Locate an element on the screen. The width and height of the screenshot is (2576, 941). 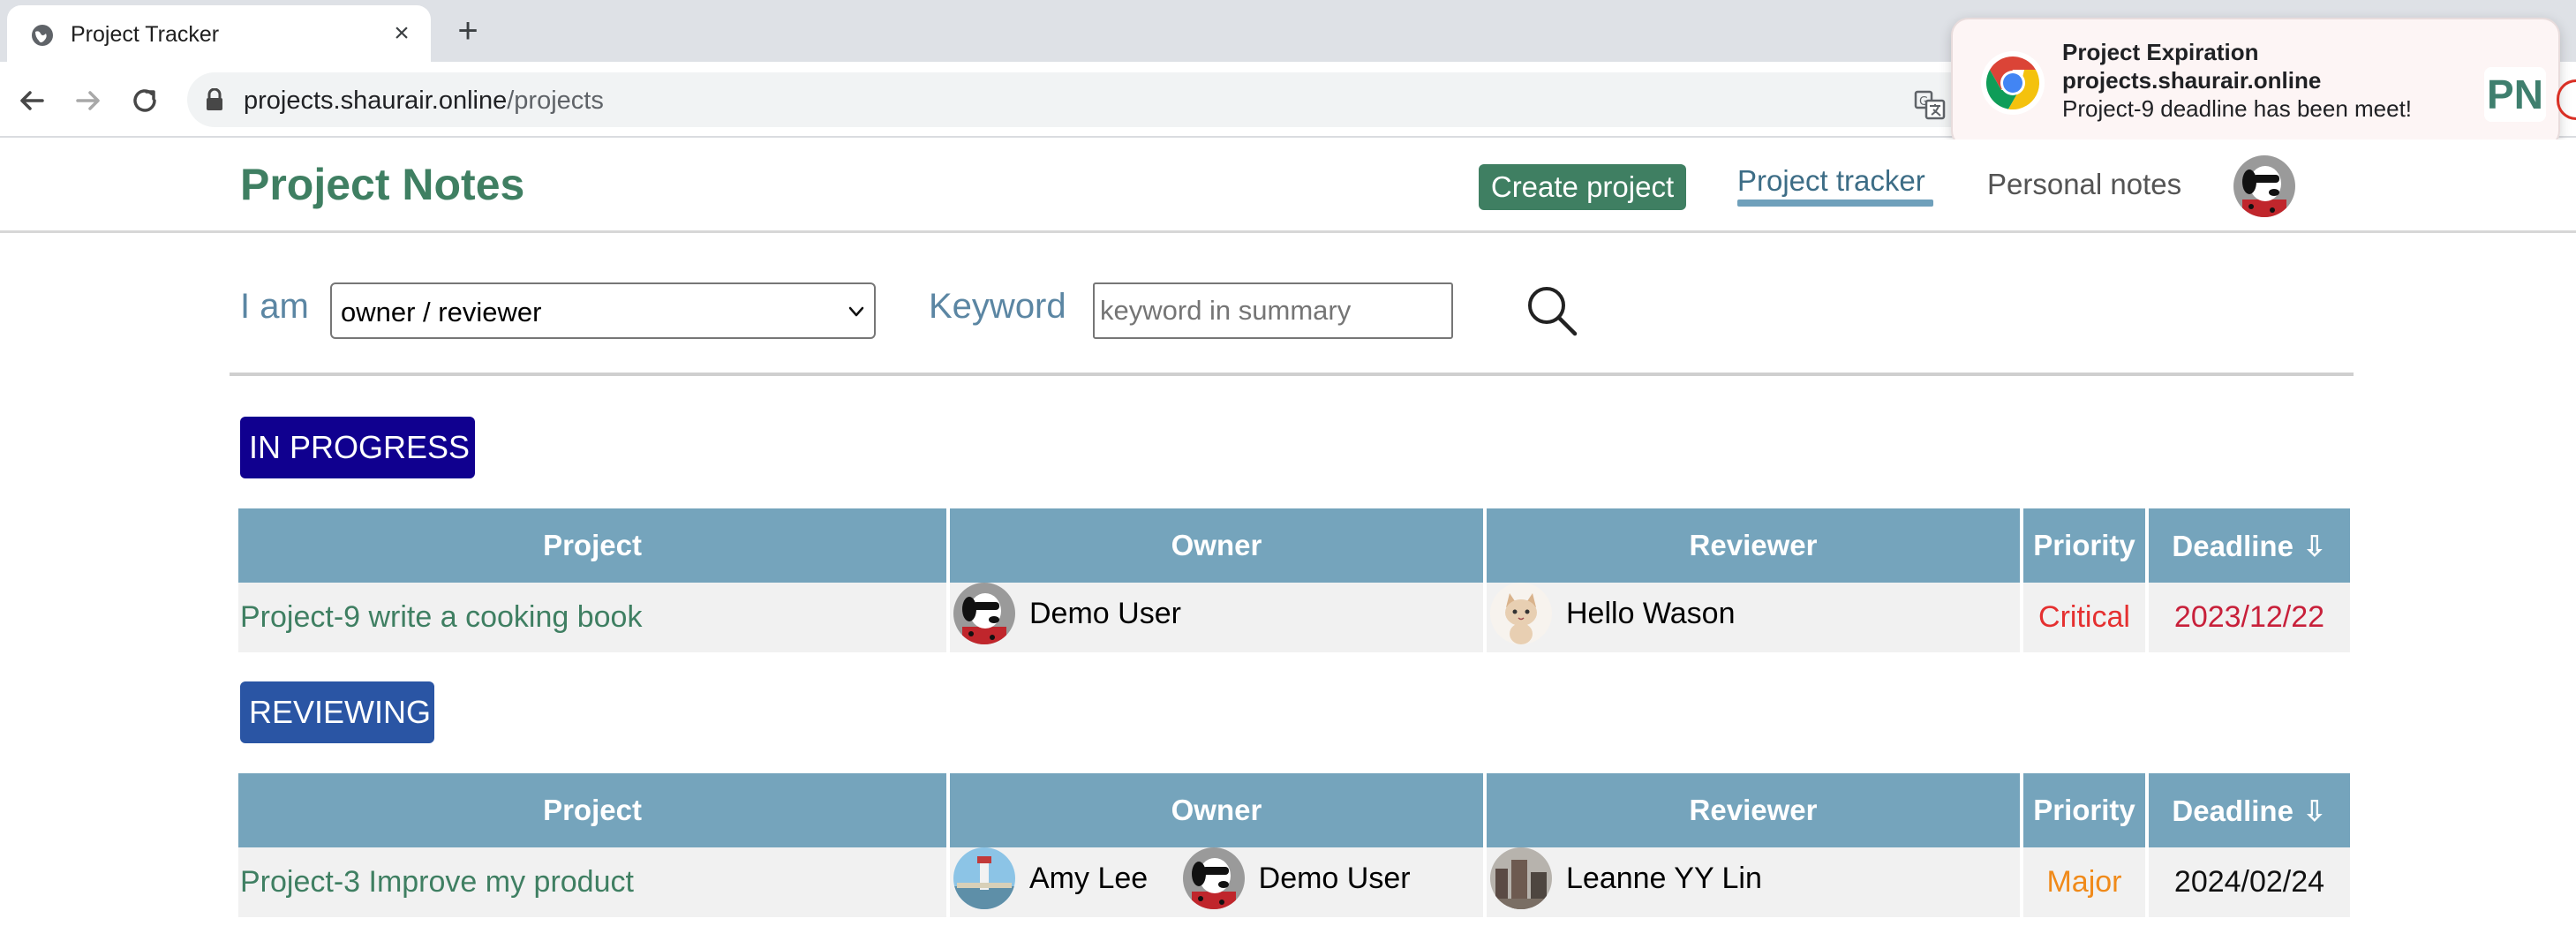
notification-title: Project Expiration is located at coordinates (2161, 52).